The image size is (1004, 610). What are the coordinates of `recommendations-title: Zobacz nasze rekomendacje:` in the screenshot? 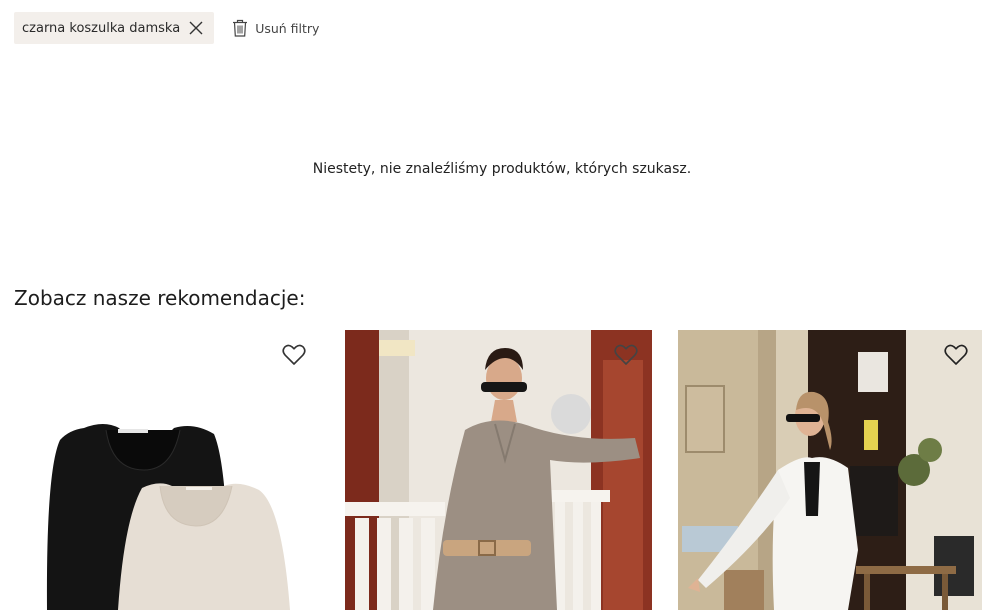 It's located at (160, 298).